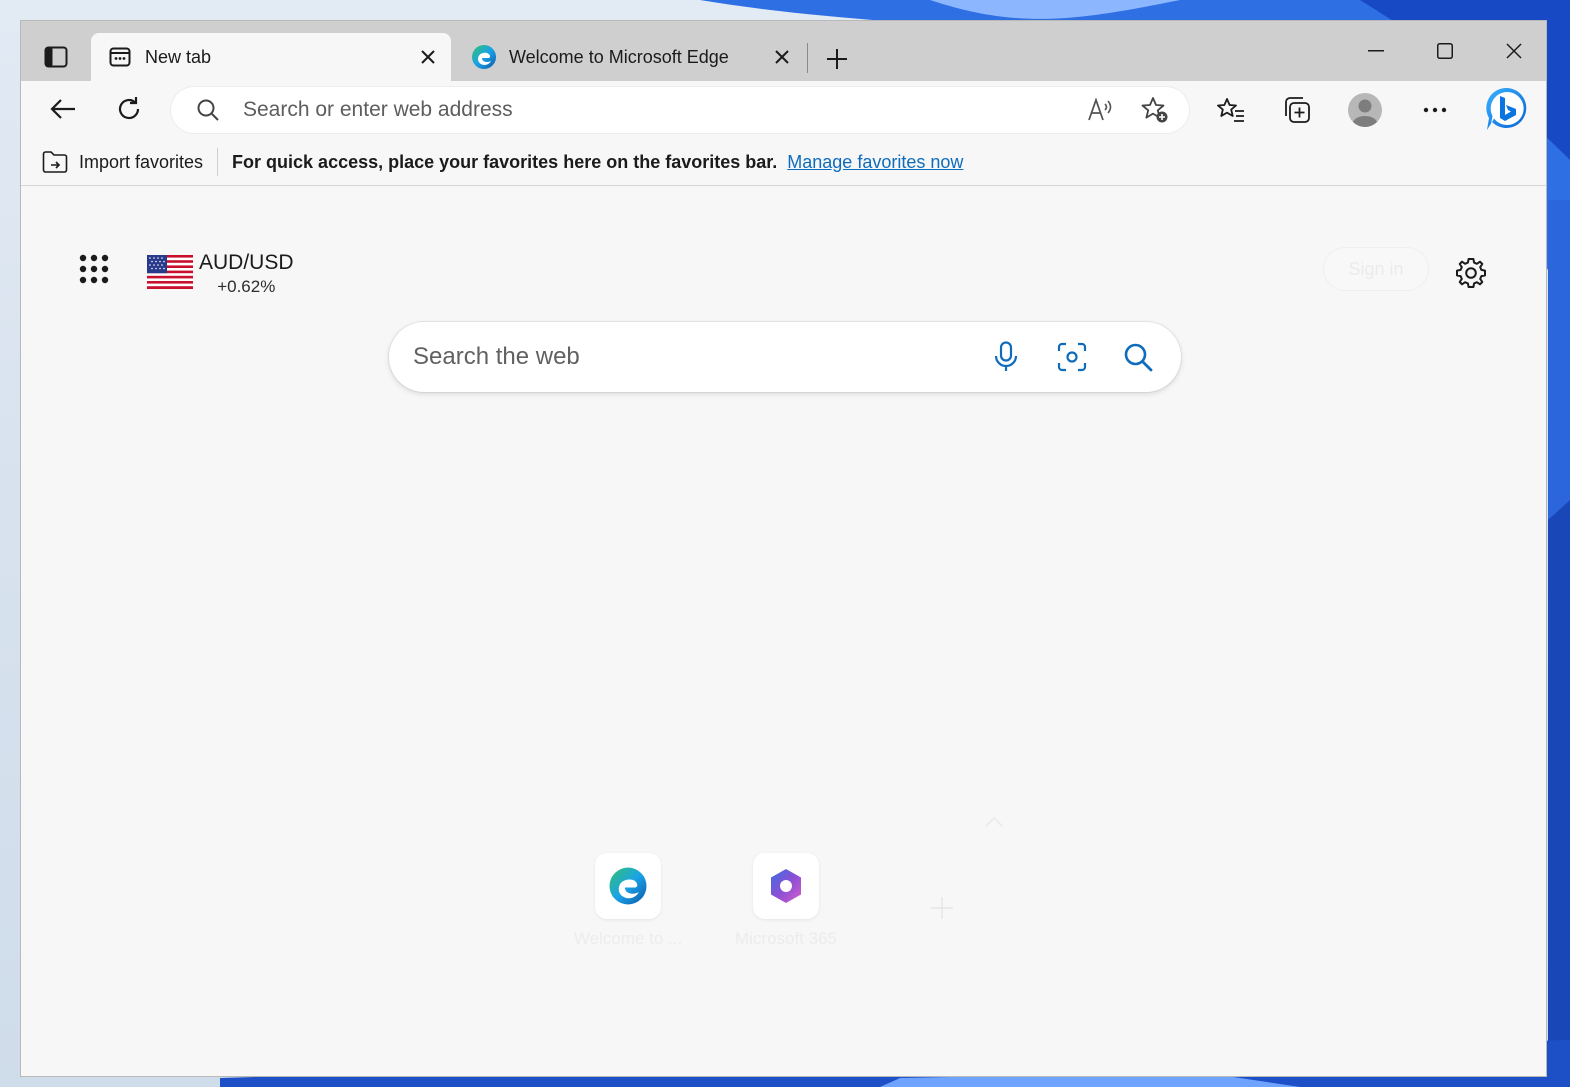 The image size is (1570, 1087). I want to click on close-window-button, so click(1514, 51).